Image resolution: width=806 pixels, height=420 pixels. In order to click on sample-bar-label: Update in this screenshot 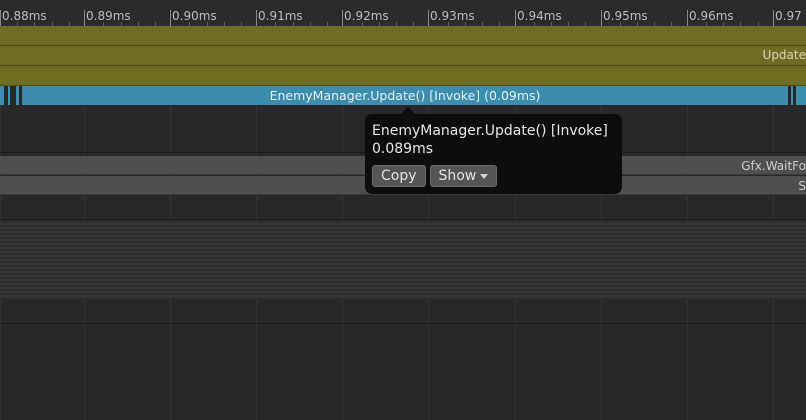, I will do `click(784, 55)`.